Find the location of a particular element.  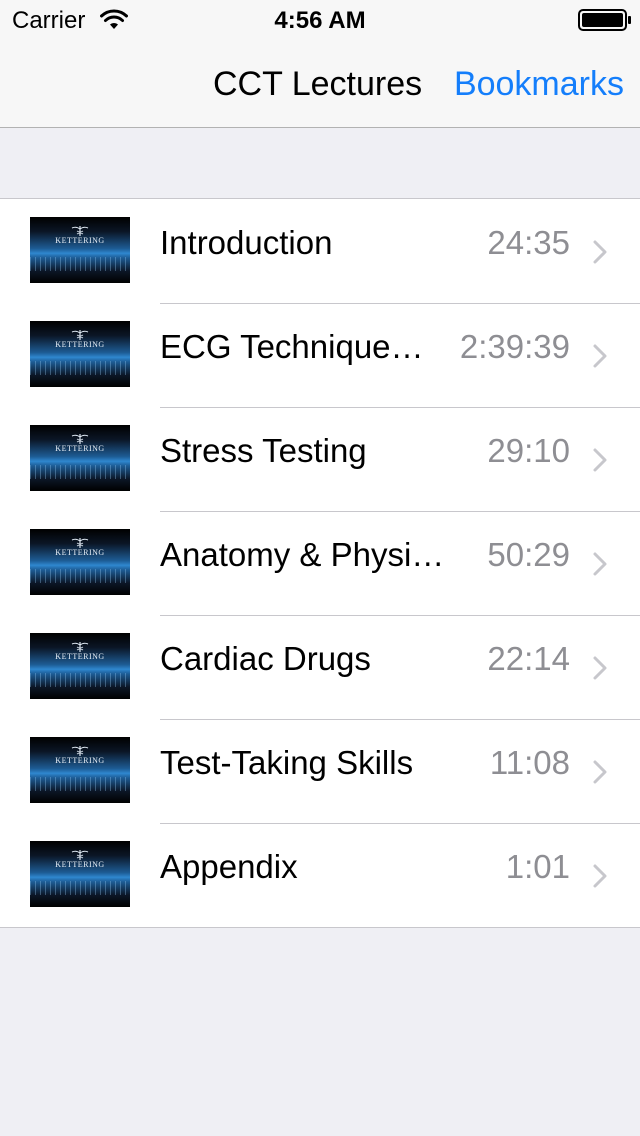

navigation-bar: CCT Lectures Bookmarks is located at coordinates (320, 84).